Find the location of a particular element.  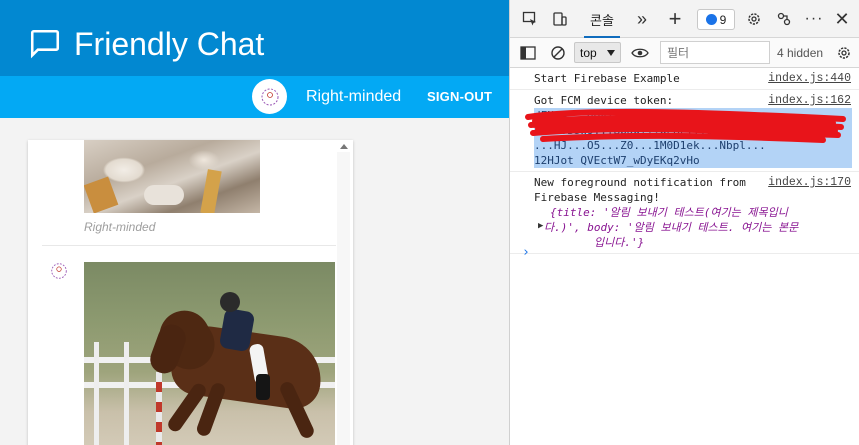

message-avatar is located at coordinates (59, 271).